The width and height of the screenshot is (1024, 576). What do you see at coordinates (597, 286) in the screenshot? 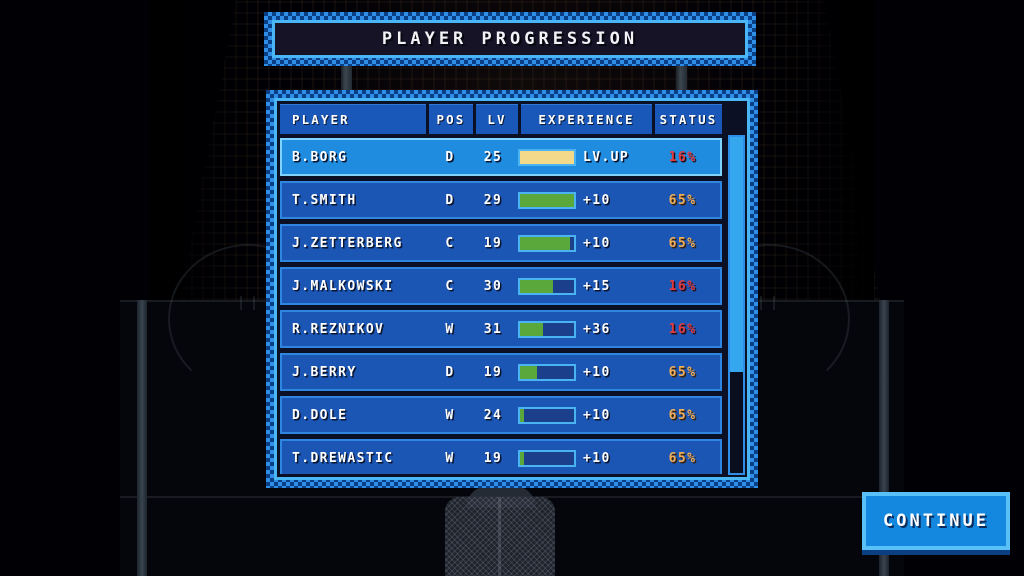
I see `experience-delta: +15` at bounding box center [597, 286].